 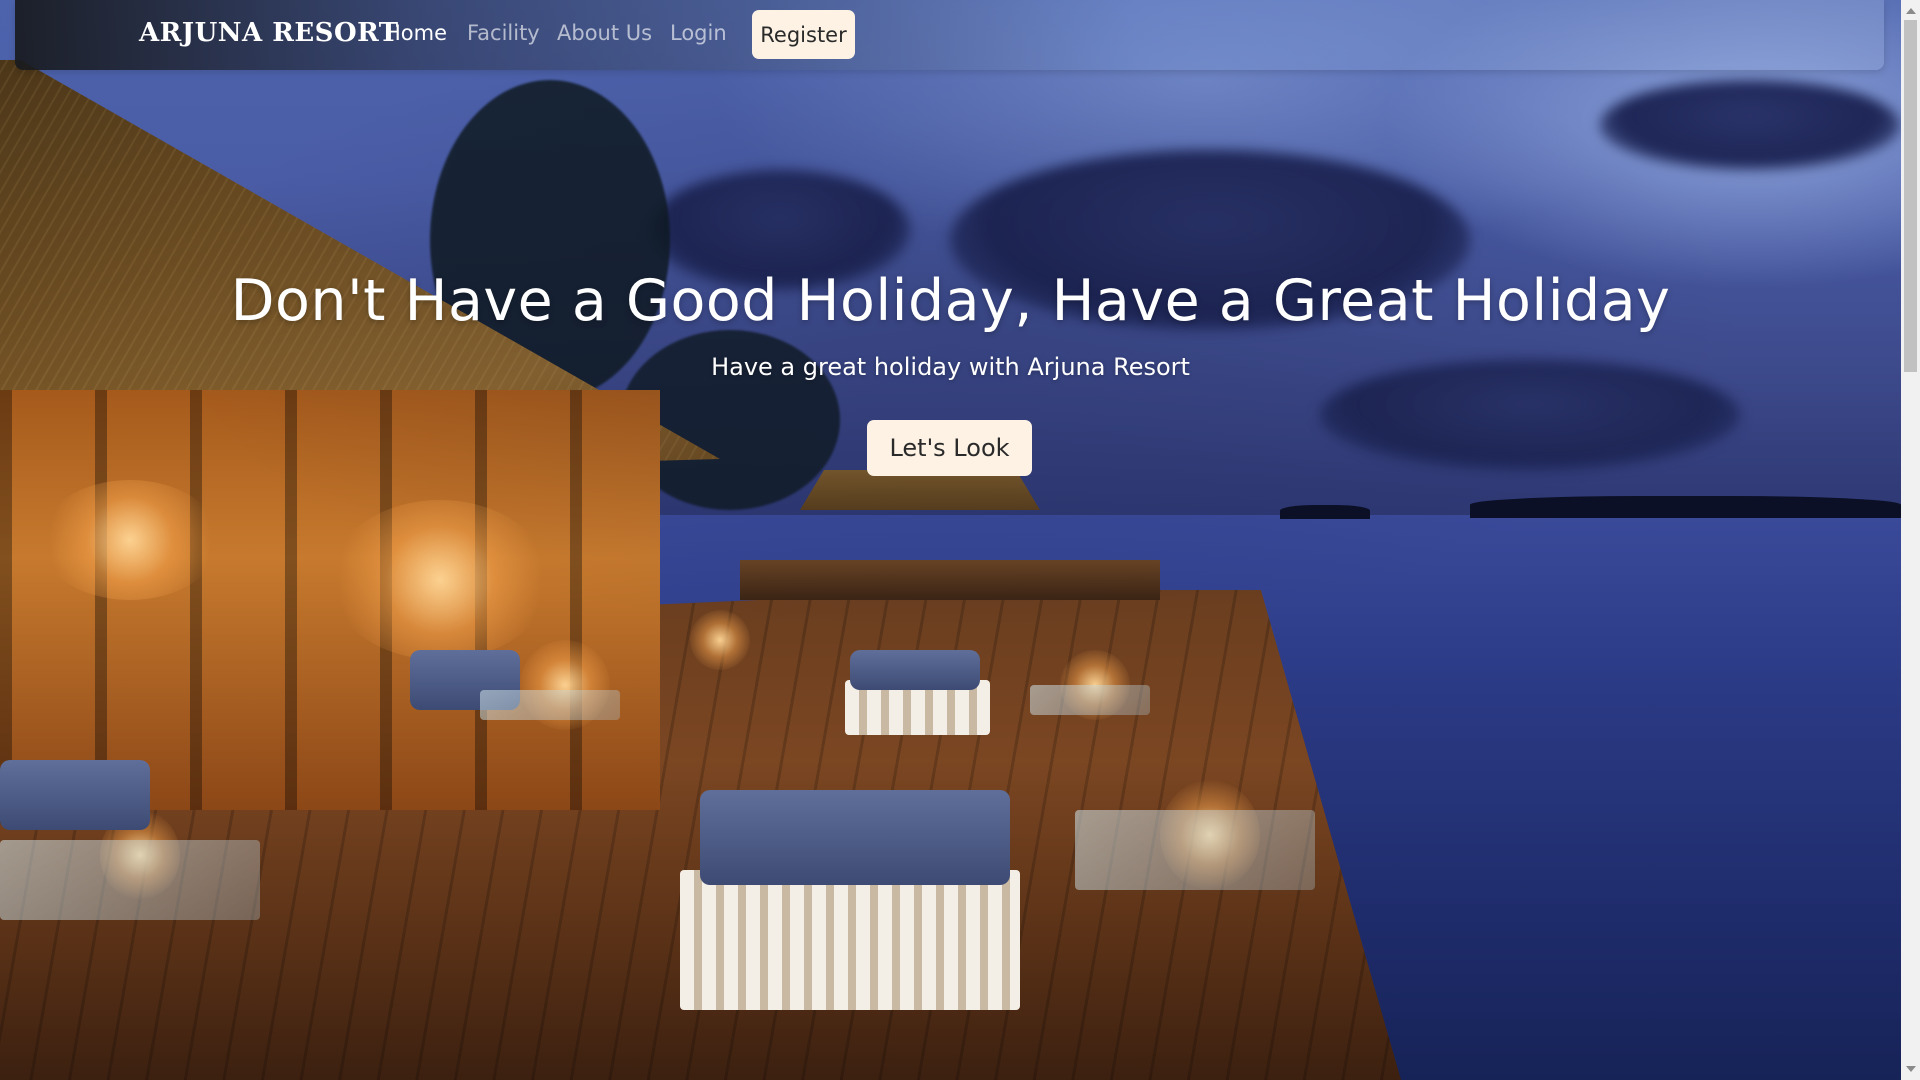 What do you see at coordinates (1910, 540) in the screenshot?
I see `vertical-scrollbar` at bounding box center [1910, 540].